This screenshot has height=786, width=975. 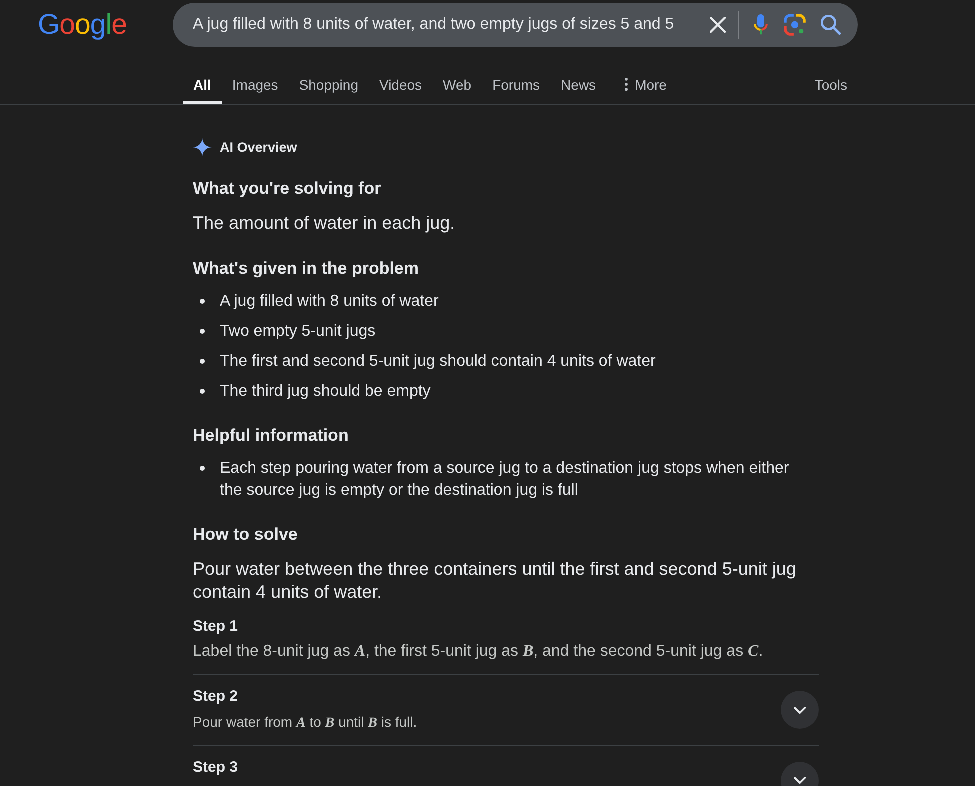 What do you see at coordinates (831, 84) in the screenshot?
I see `tools-button: Tools` at bounding box center [831, 84].